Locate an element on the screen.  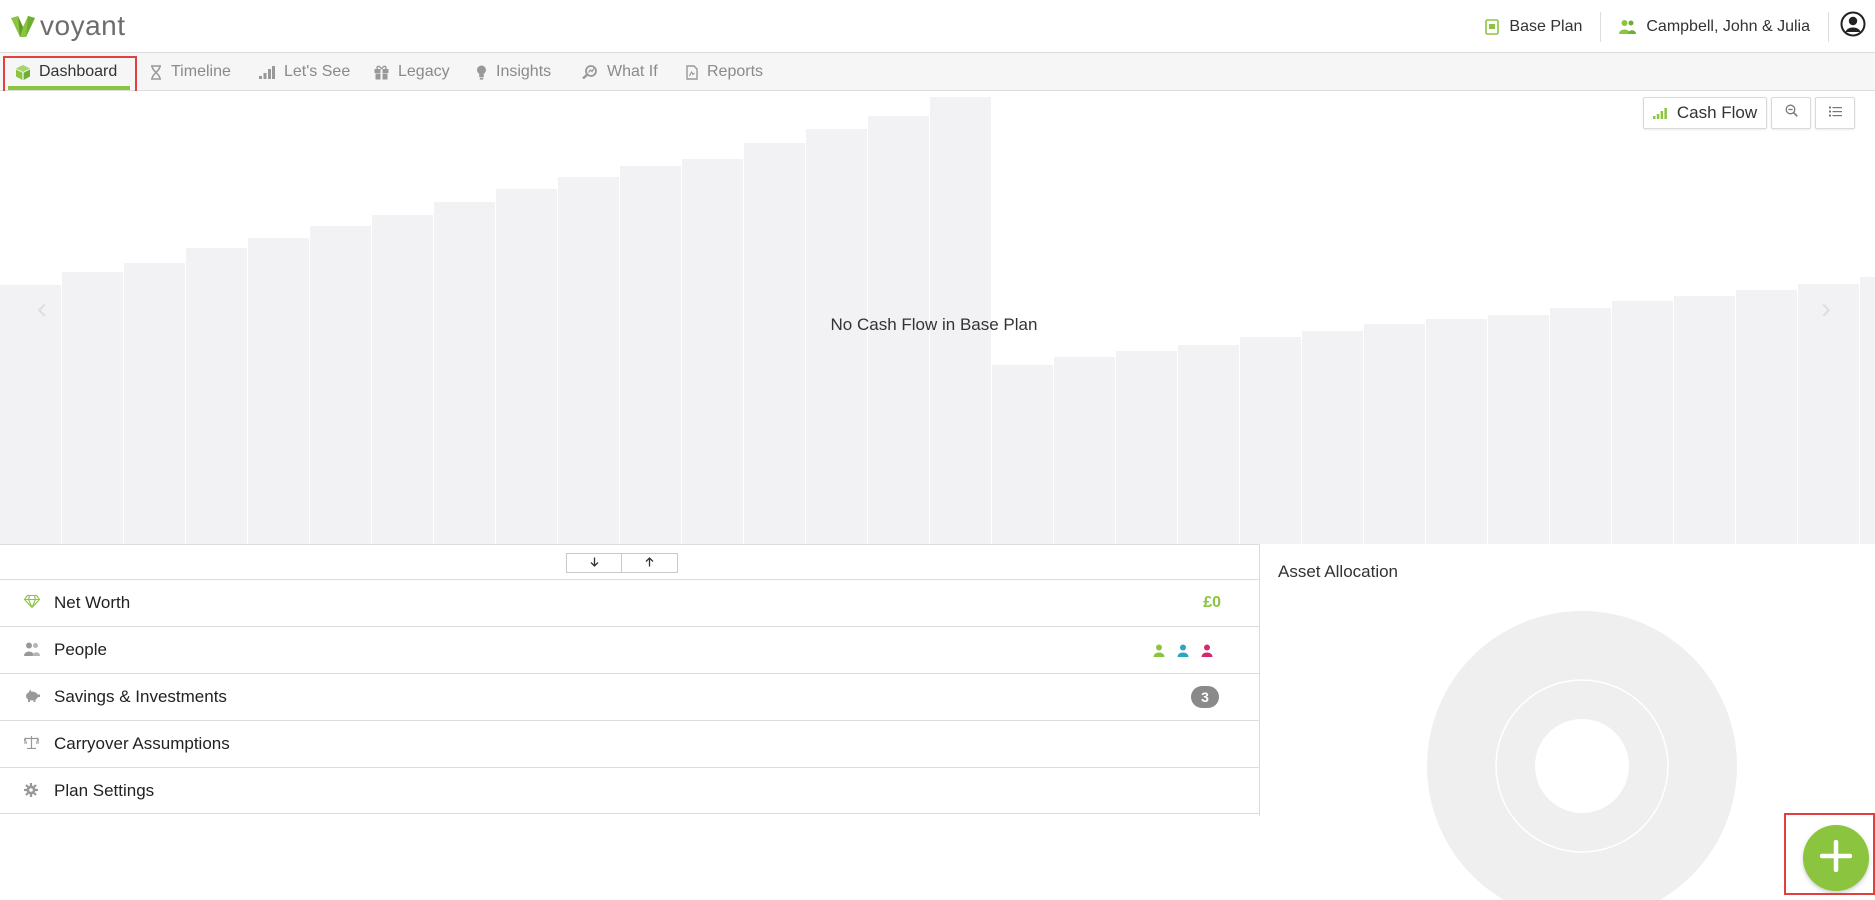
tab-lets-see-label: Let's See is located at coordinates (317, 71).